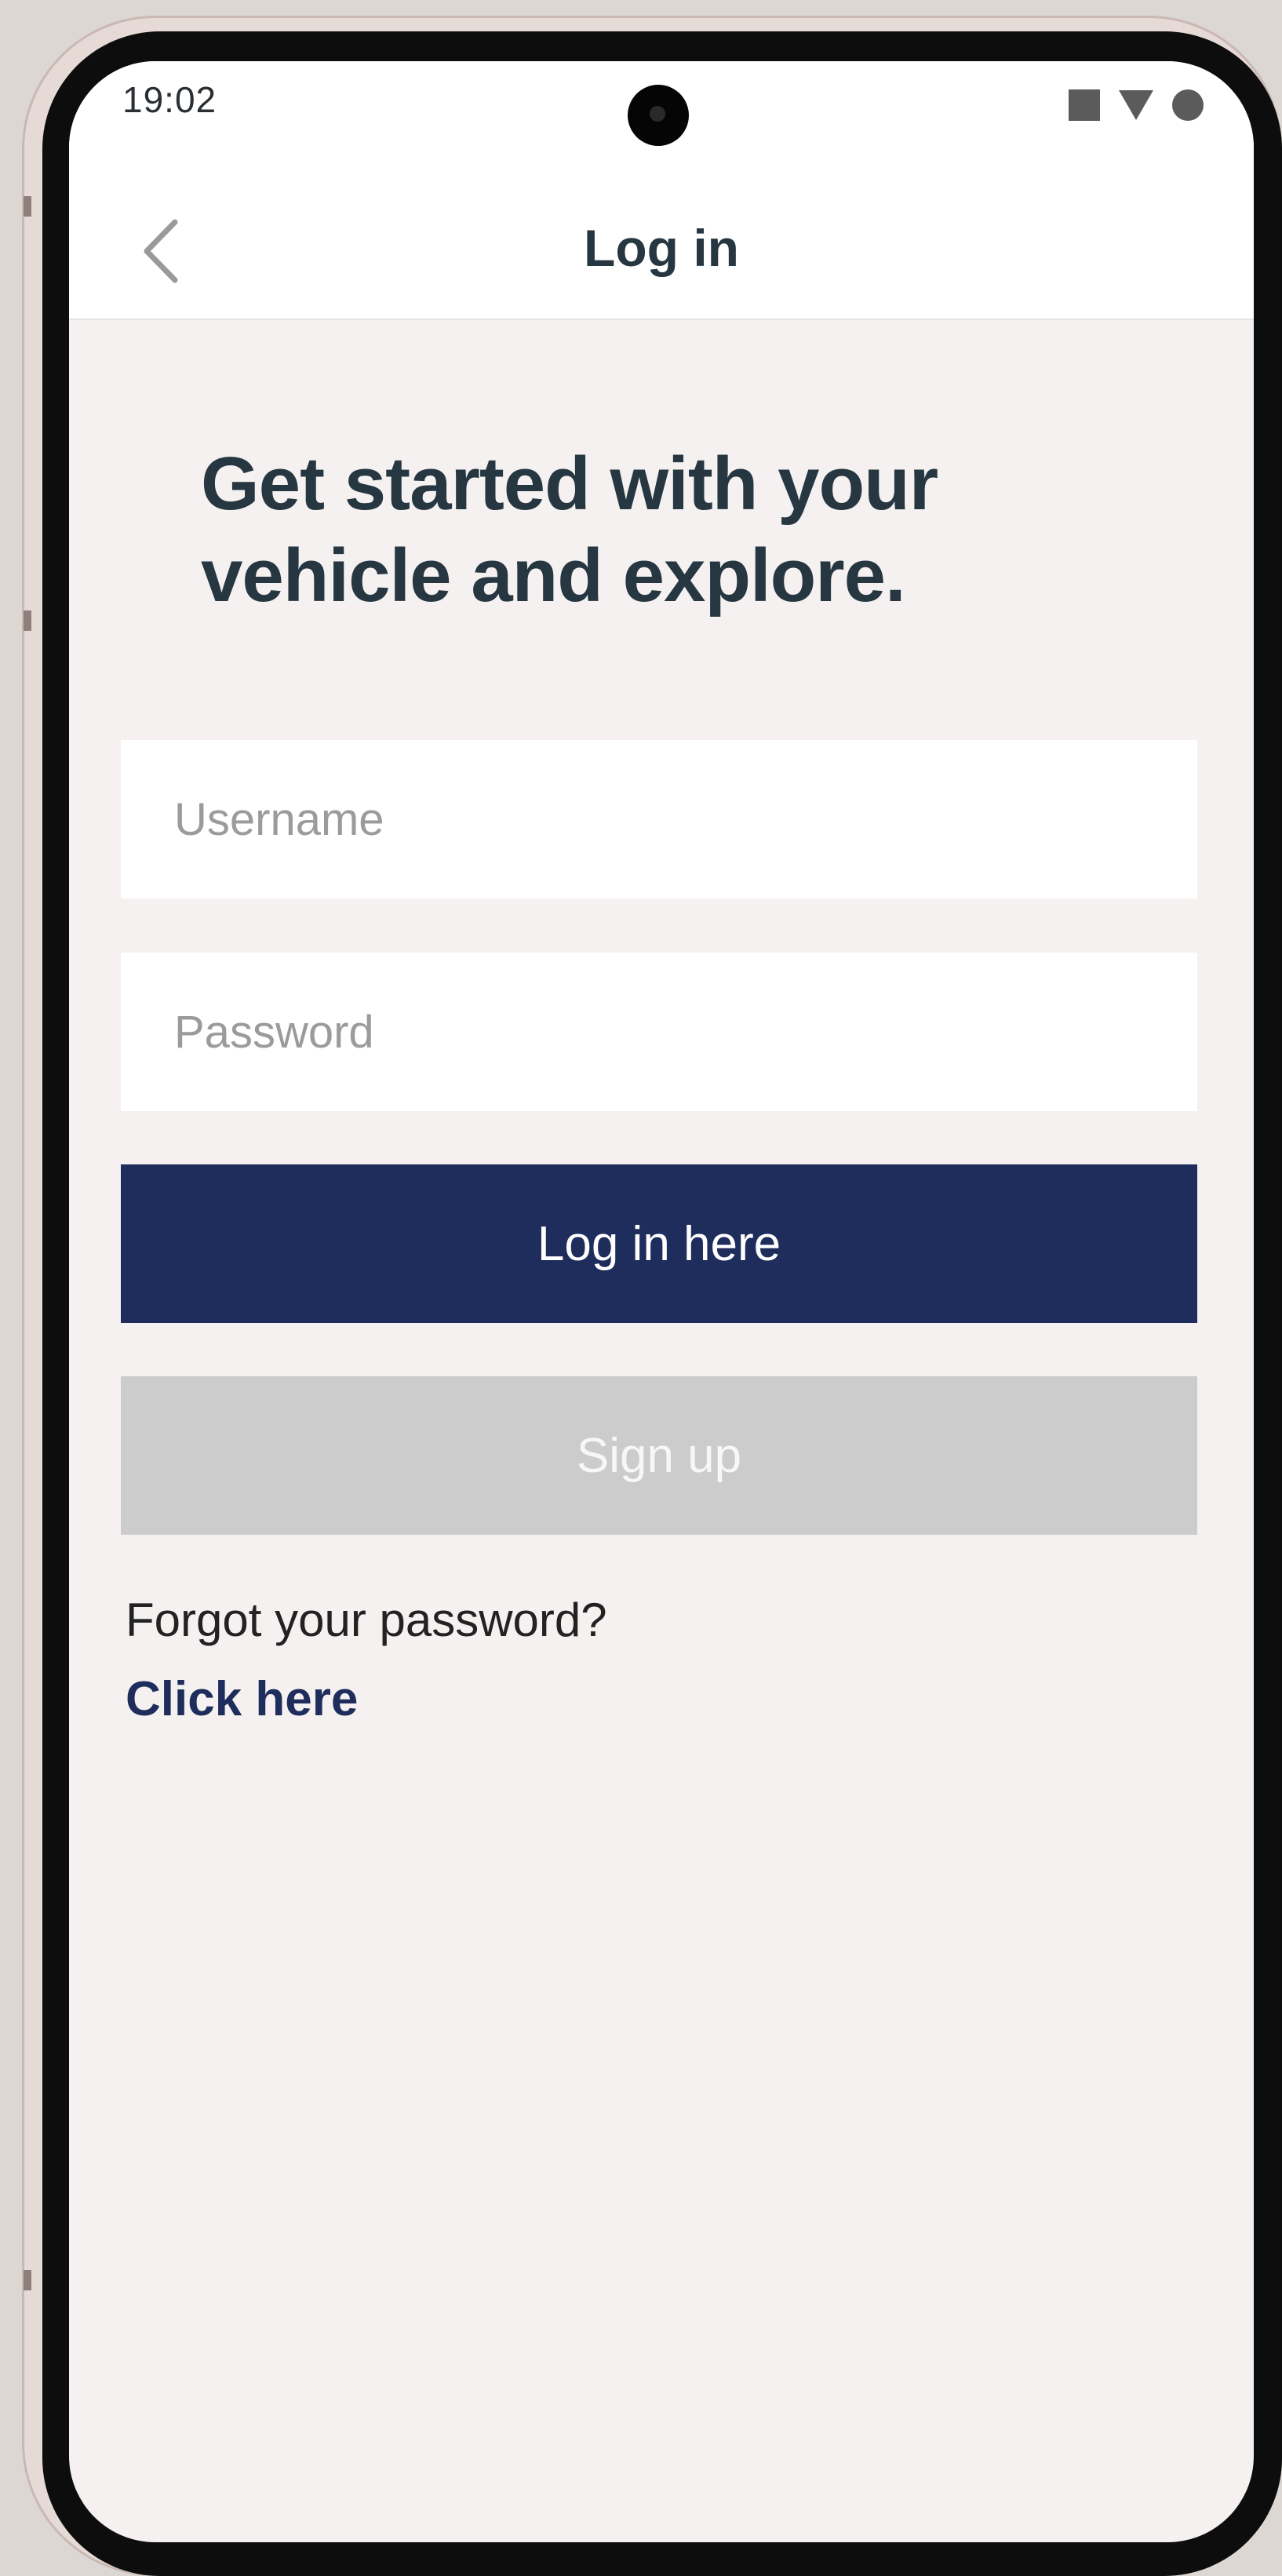 The height and width of the screenshot is (2576, 1282). Describe the element at coordinates (659, 819) in the screenshot. I see `username-input` at that location.